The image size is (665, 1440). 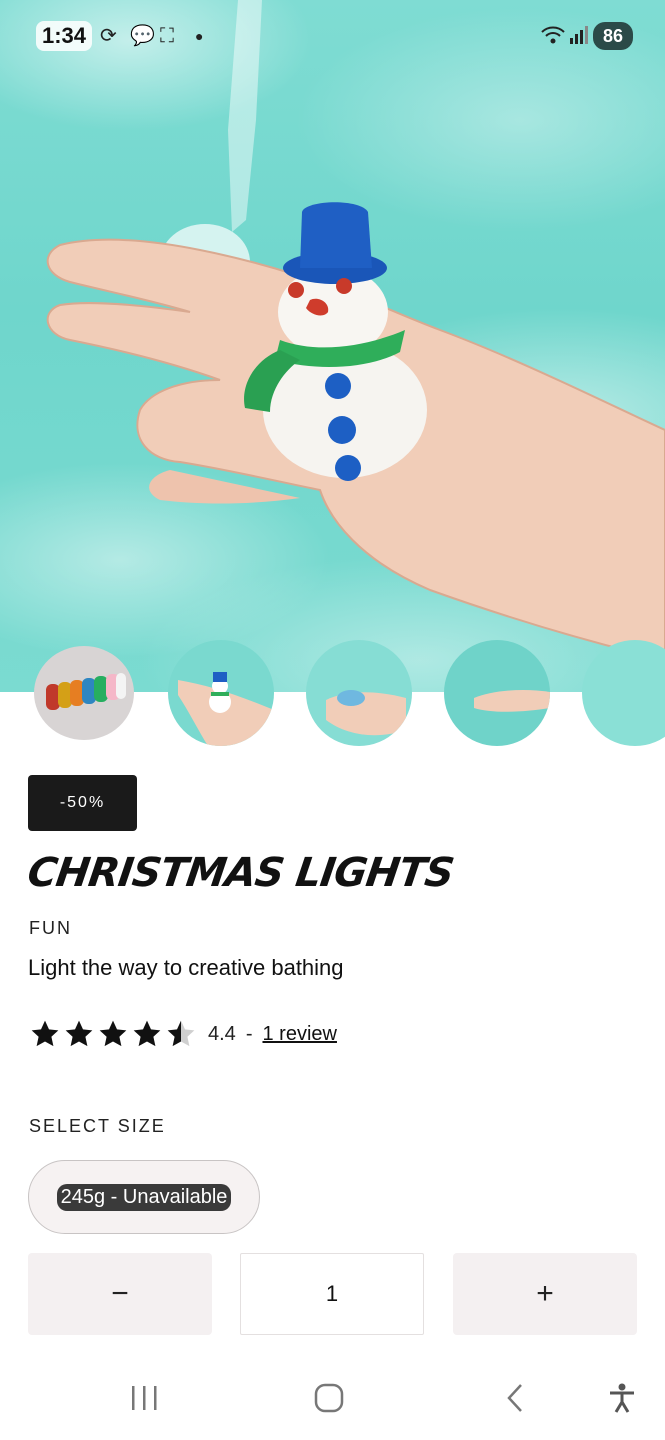 What do you see at coordinates (332, 36) in the screenshot?
I see `status-bar: 1:34 ⟳ 💬 ⛶ ● 86` at bounding box center [332, 36].